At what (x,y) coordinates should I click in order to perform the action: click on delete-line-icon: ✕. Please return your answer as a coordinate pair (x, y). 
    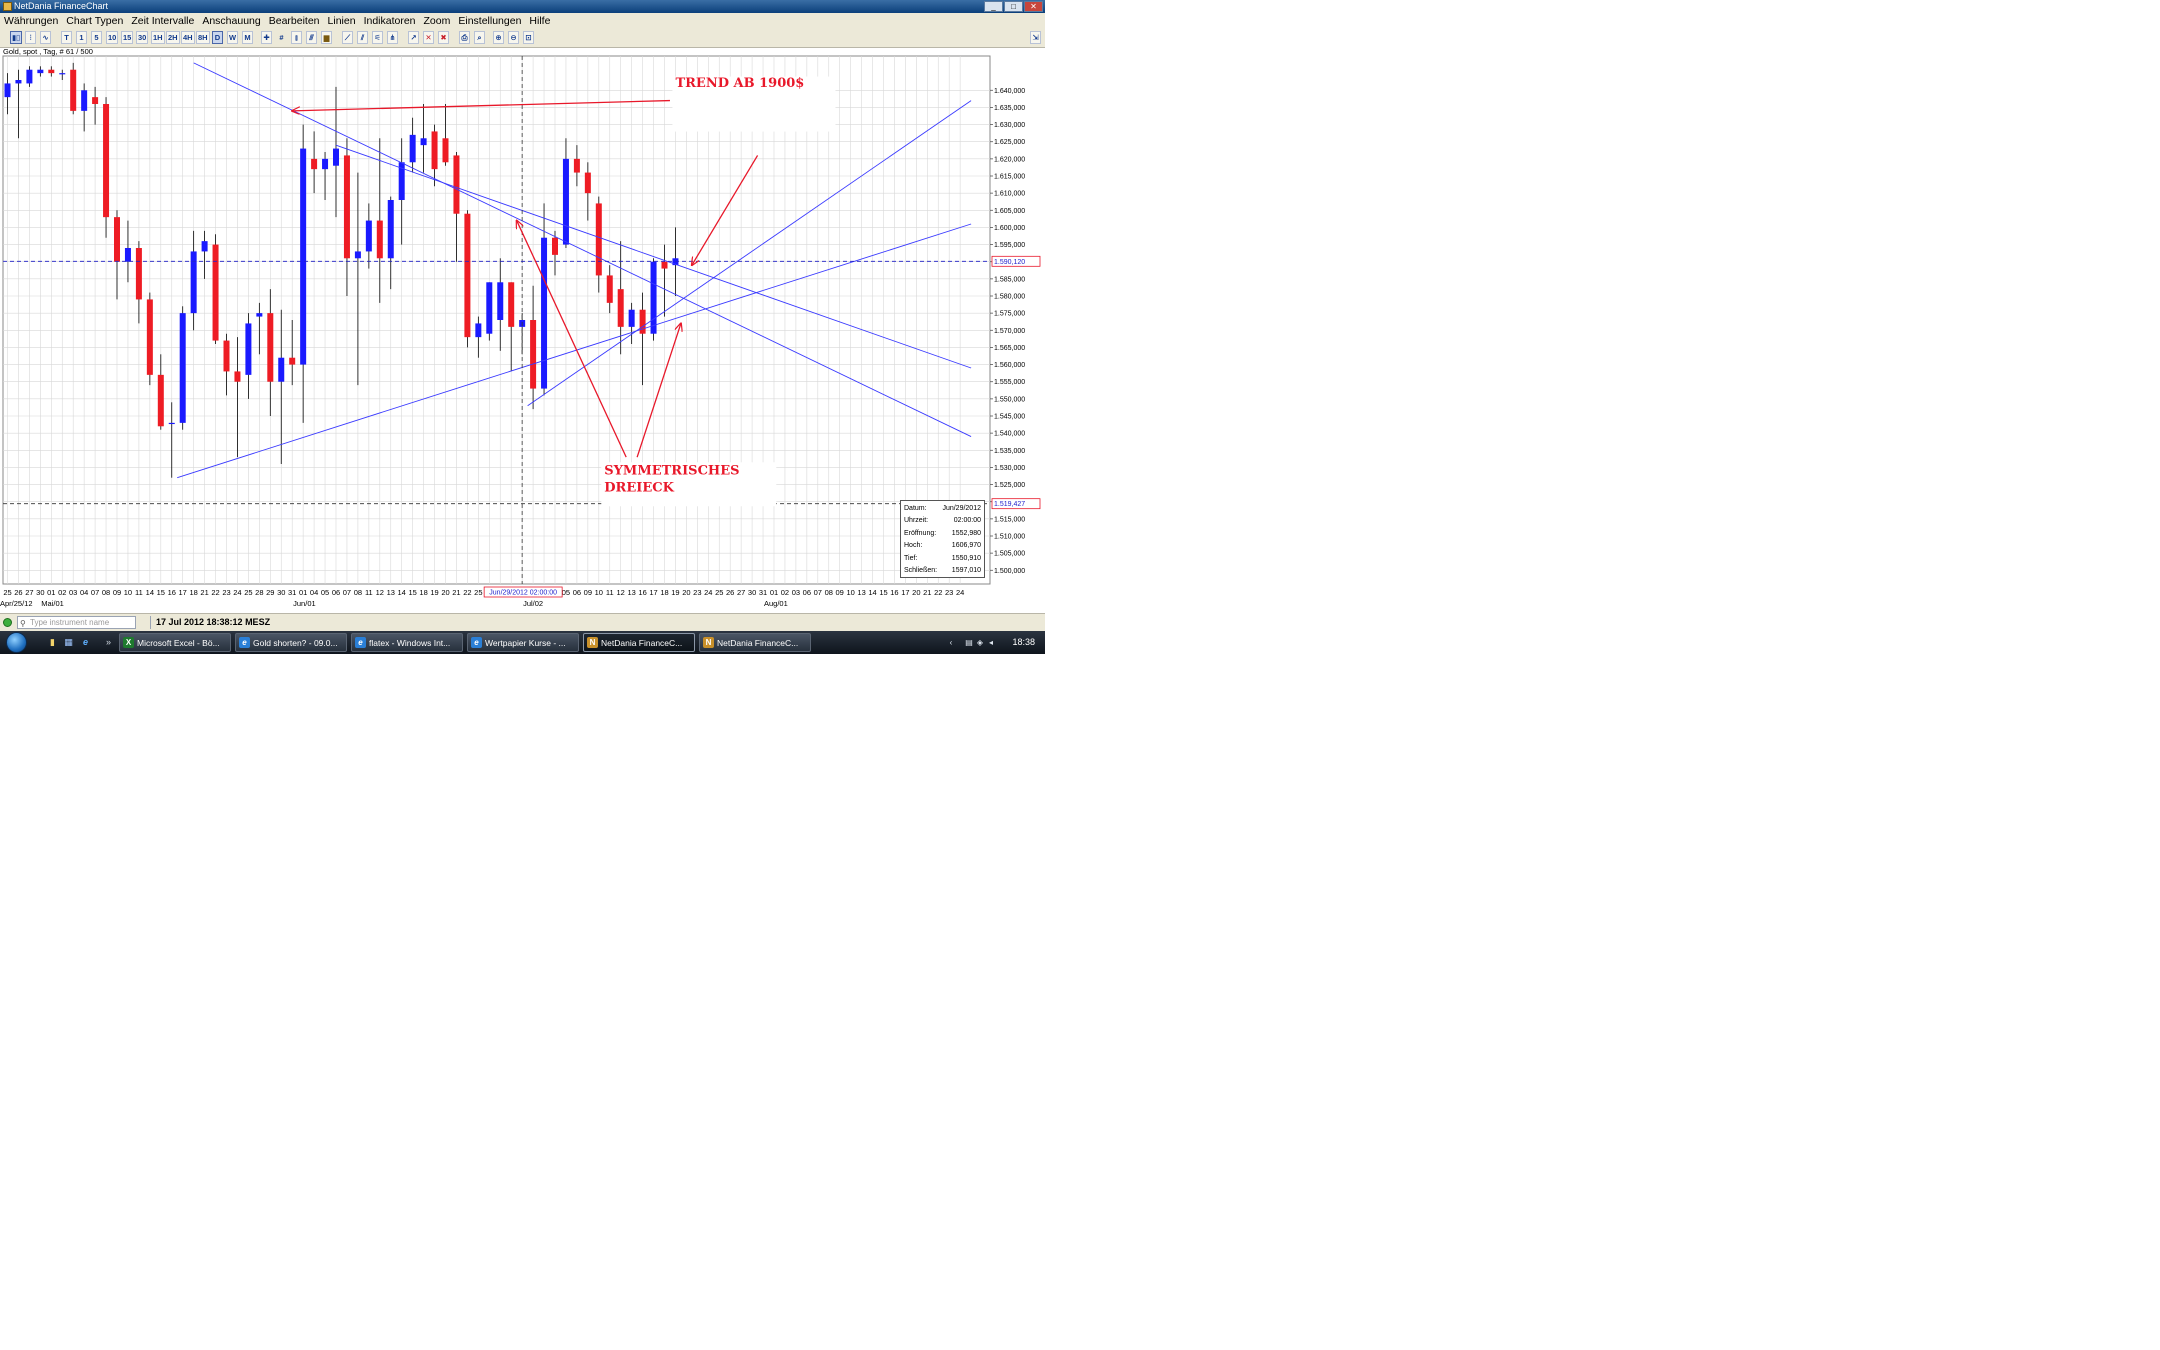
    Looking at the image, I should click on (428, 37).